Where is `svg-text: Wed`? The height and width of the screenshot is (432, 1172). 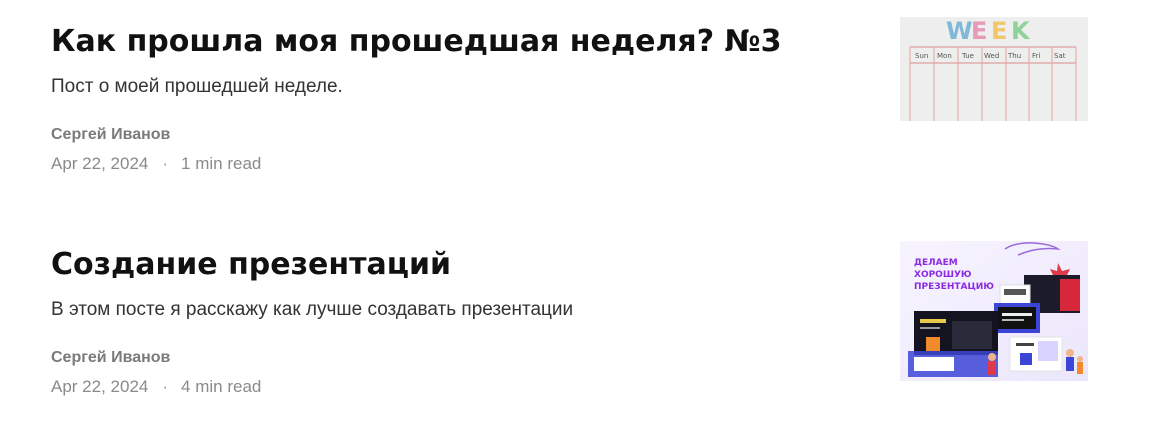 svg-text: Wed is located at coordinates (991, 56).